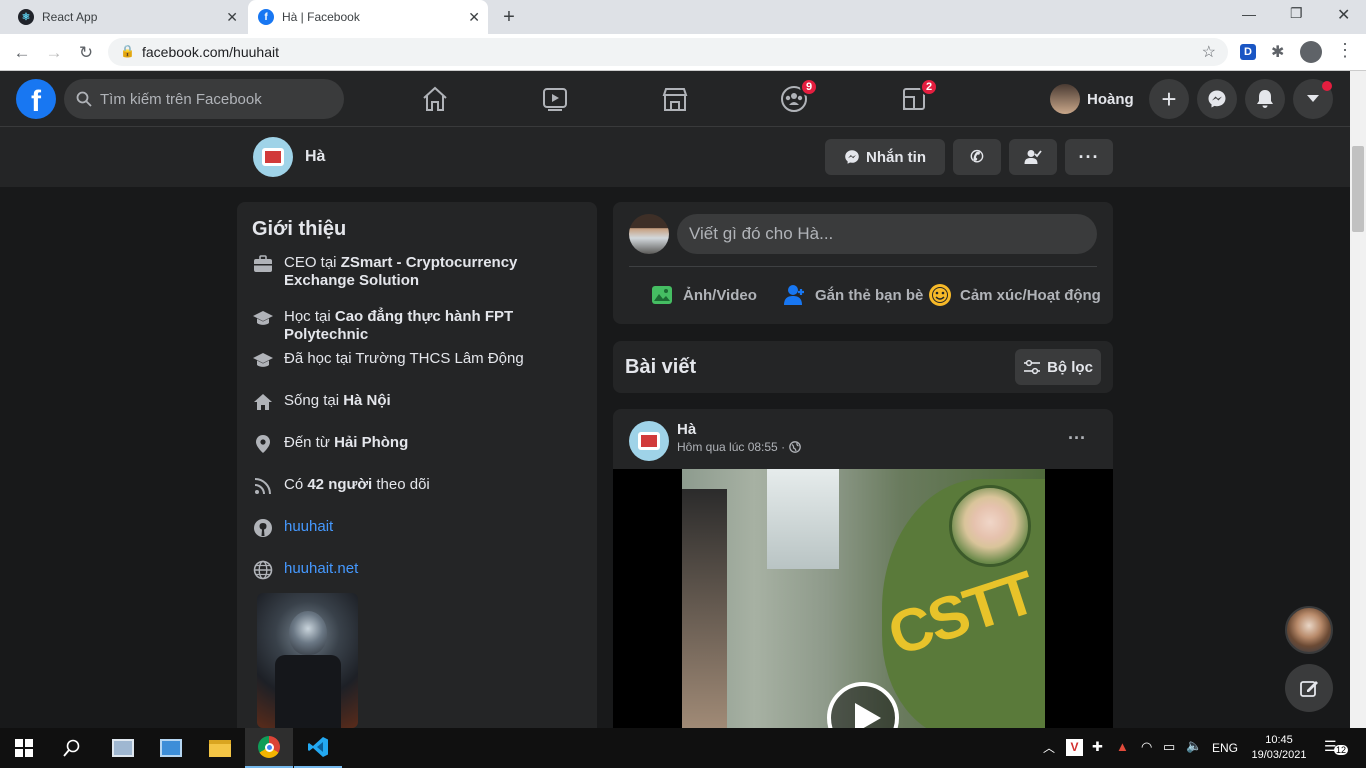  Describe the element at coordinates (1077, 438) in the screenshot. I see `post-options-button: ···` at that location.